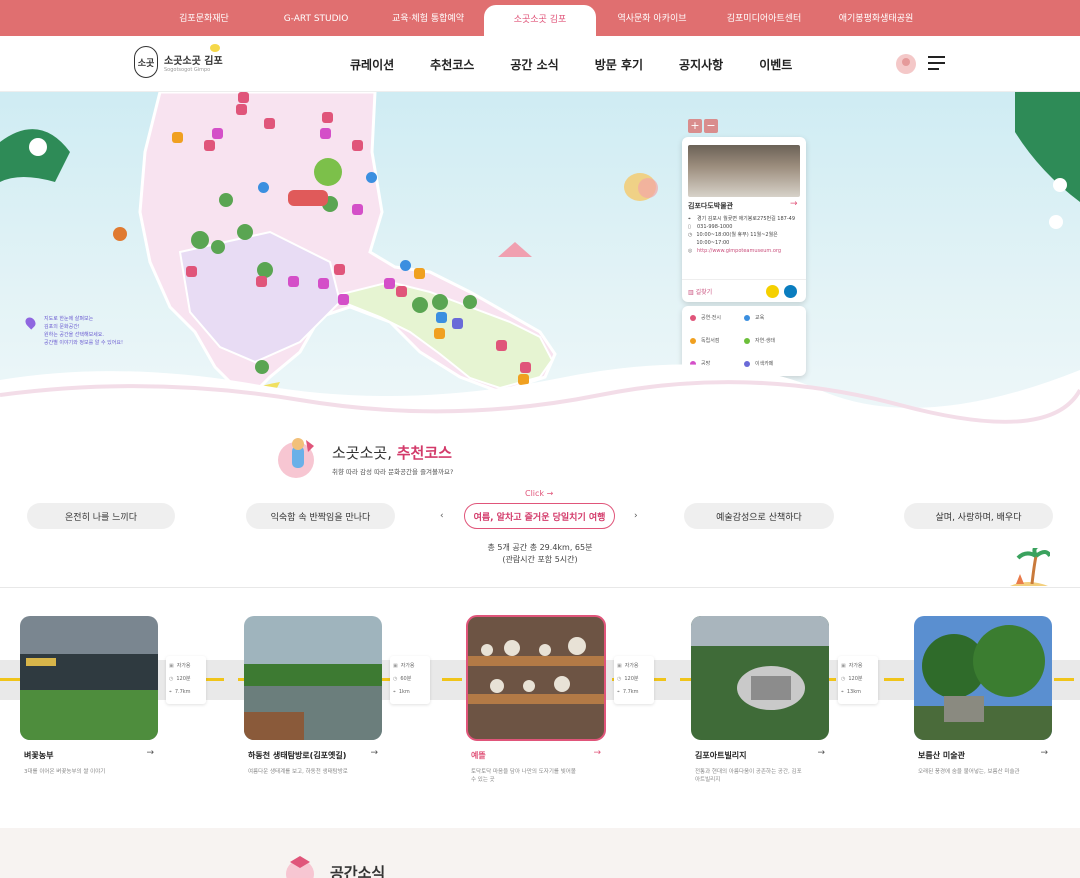  I want to click on course-prev-arrow-icon: ‹, so click(442, 516).